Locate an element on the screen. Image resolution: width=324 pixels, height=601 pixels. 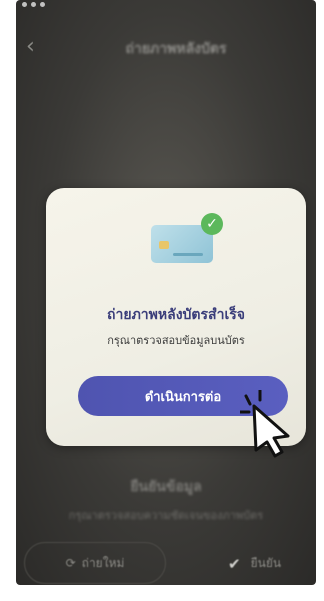
hand-pointer-icon is located at coordinates (265, 424).